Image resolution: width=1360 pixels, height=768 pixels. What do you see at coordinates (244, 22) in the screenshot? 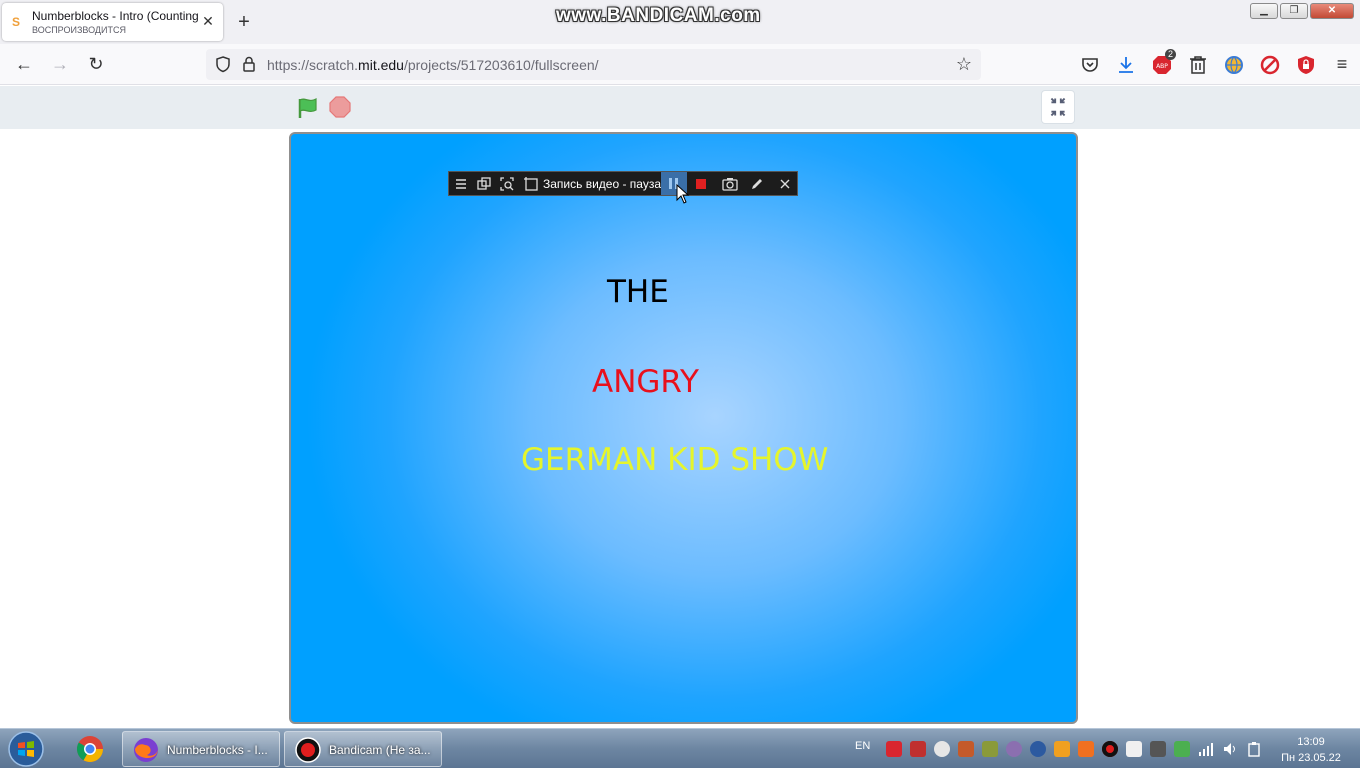
I see `new-tab-button: +` at bounding box center [244, 22].